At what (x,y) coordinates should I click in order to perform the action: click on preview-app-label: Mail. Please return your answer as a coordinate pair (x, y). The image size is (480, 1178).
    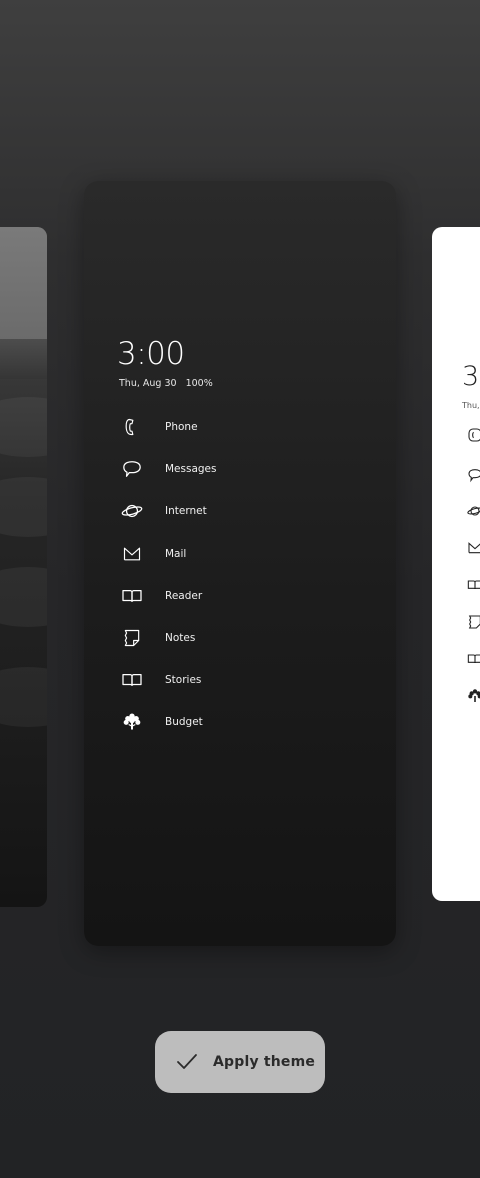
    Looking at the image, I should click on (176, 553).